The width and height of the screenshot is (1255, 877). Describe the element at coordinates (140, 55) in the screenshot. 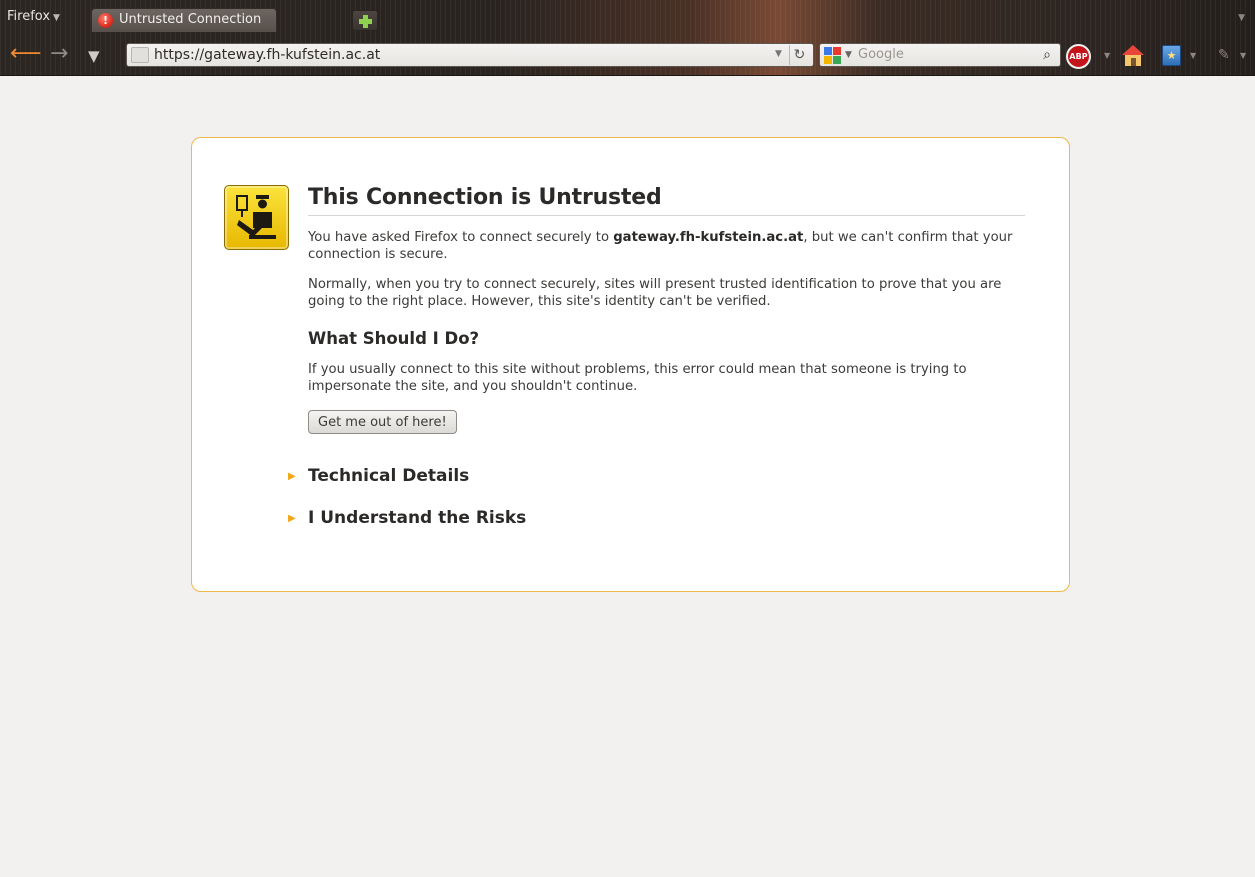

I see `page-icon` at that location.